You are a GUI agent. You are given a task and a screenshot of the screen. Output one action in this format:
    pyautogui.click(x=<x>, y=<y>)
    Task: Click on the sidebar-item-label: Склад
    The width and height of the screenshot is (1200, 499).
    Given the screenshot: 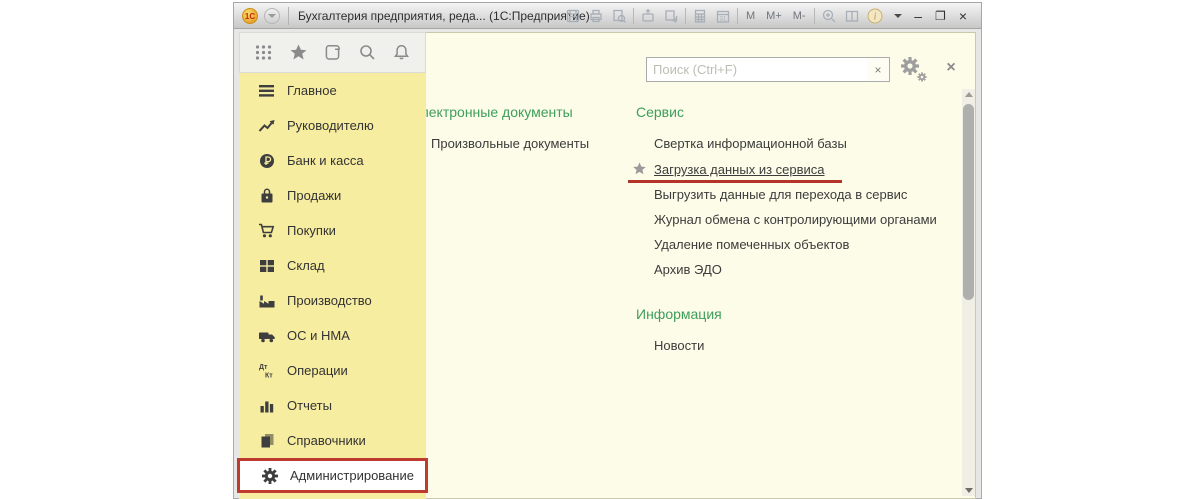 What is the action you would take?
    pyautogui.click(x=306, y=265)
    